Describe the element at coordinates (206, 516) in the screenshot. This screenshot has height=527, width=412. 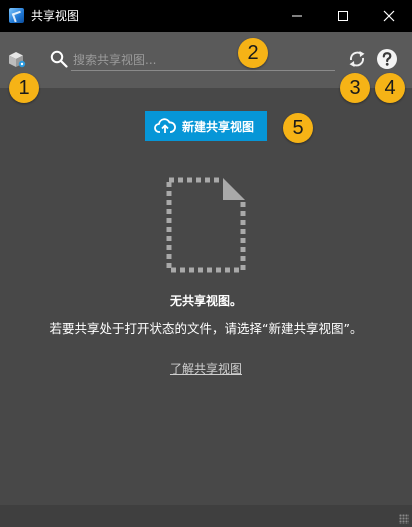
I see `status-bar` at that location.